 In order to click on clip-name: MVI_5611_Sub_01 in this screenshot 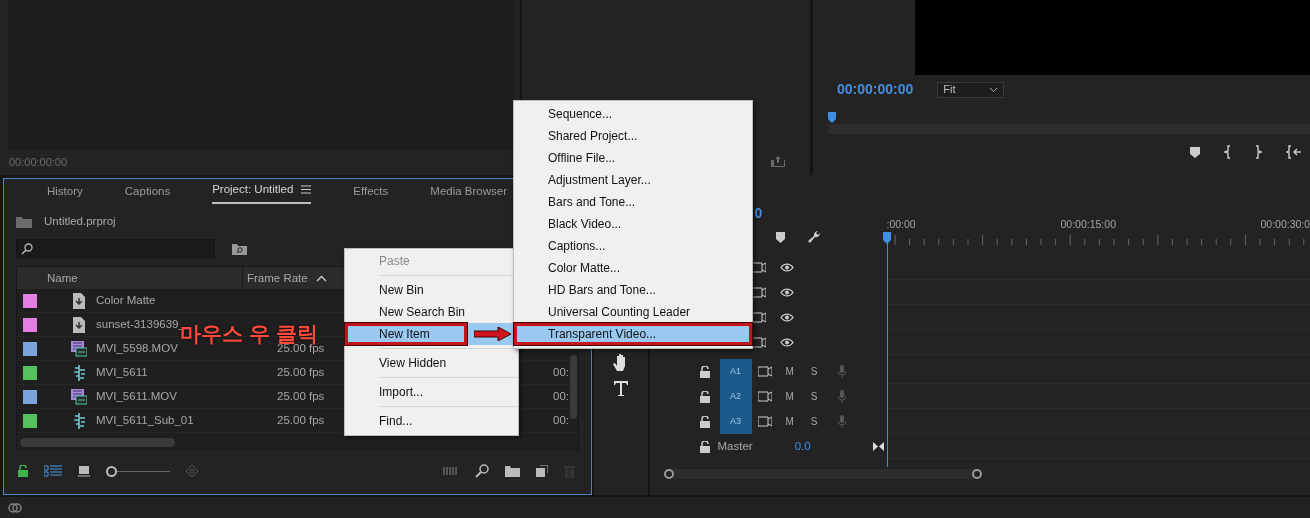, I will do `click(145, 421)`.